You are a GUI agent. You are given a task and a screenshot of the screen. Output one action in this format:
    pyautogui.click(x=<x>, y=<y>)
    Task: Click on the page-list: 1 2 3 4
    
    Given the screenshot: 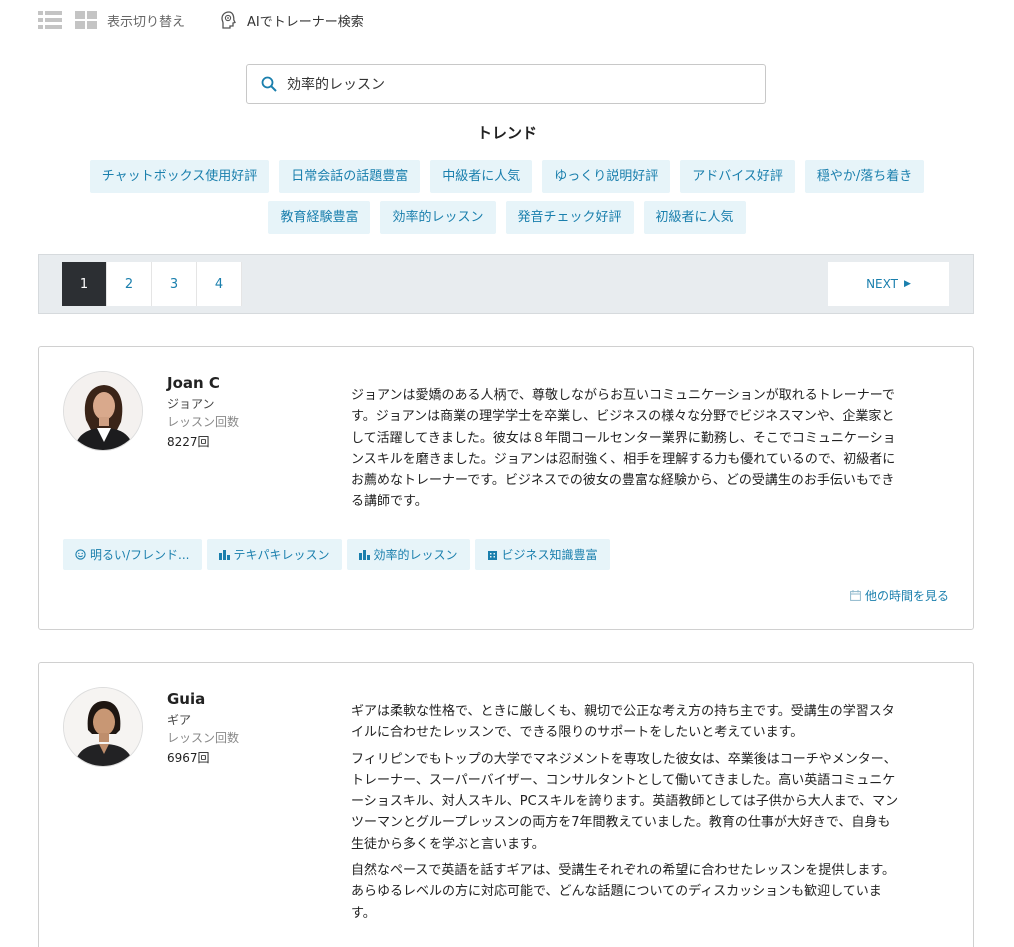 What is the action you would take?
    pyautogui.click(x=152, y=284)
    